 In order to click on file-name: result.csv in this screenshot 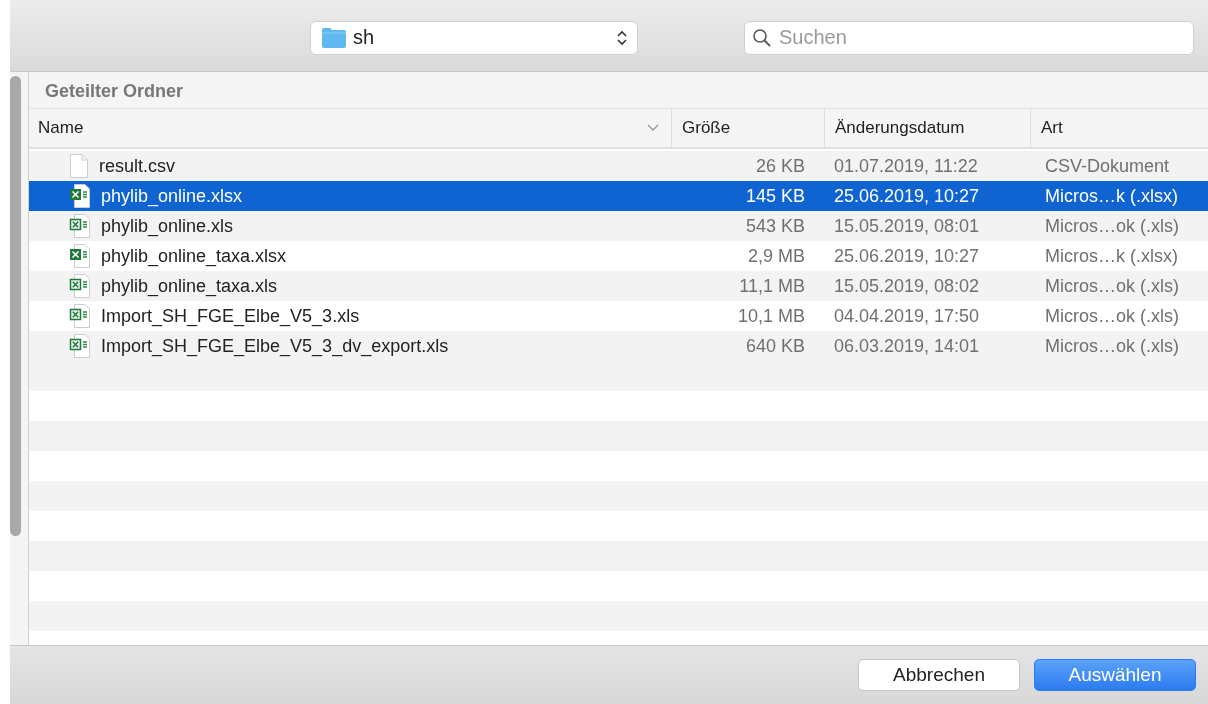, I will do `click(137, 166)`.